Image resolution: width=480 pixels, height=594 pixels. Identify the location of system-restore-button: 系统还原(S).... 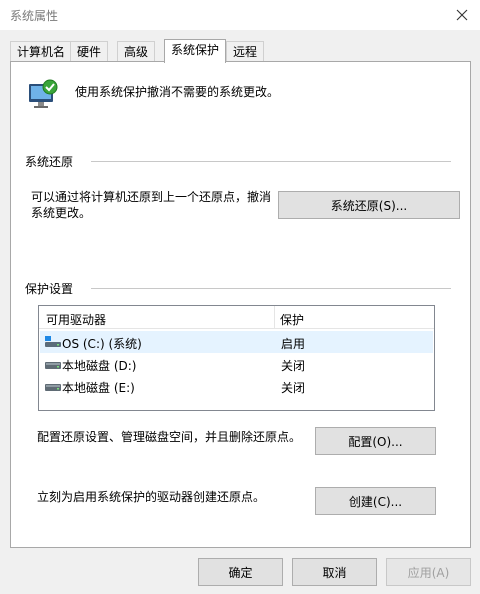
(369, 205).